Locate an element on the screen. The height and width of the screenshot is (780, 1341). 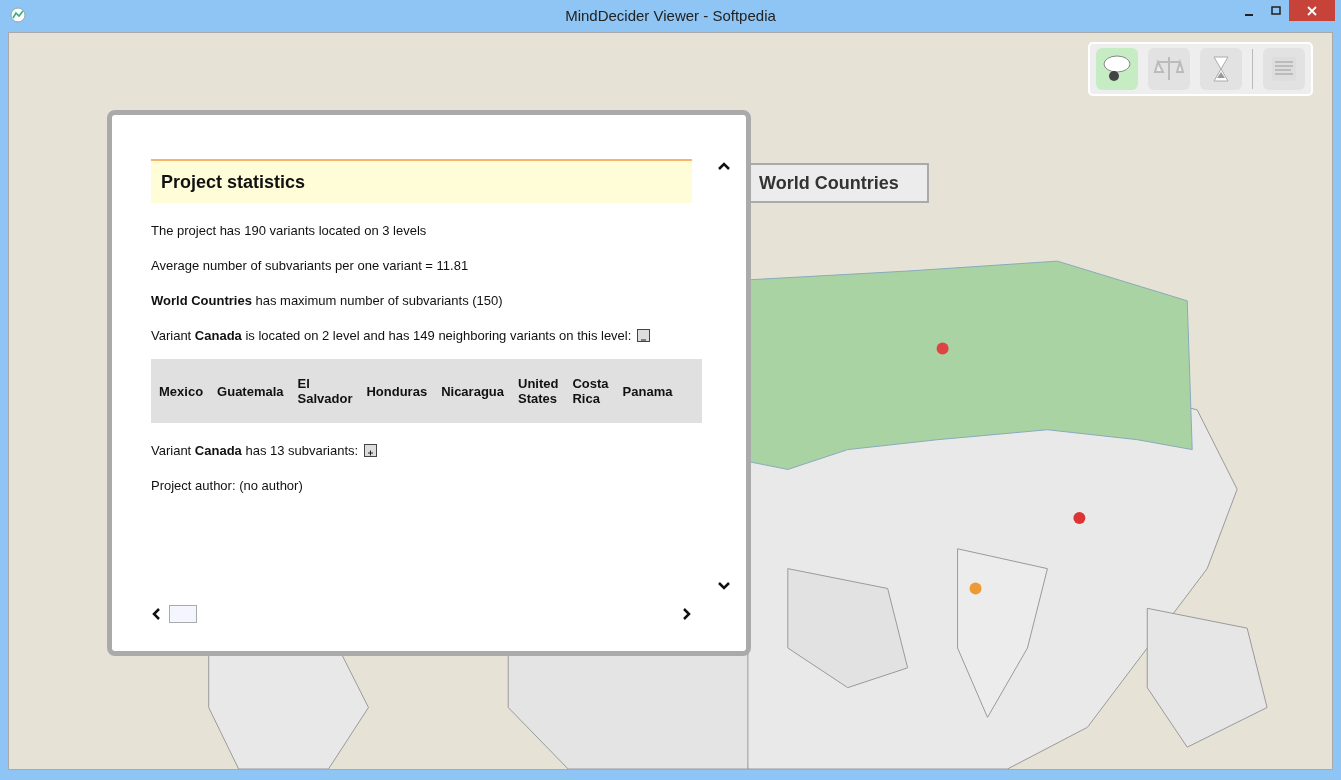
maximize-icon is located at coordinates (1275, 10).